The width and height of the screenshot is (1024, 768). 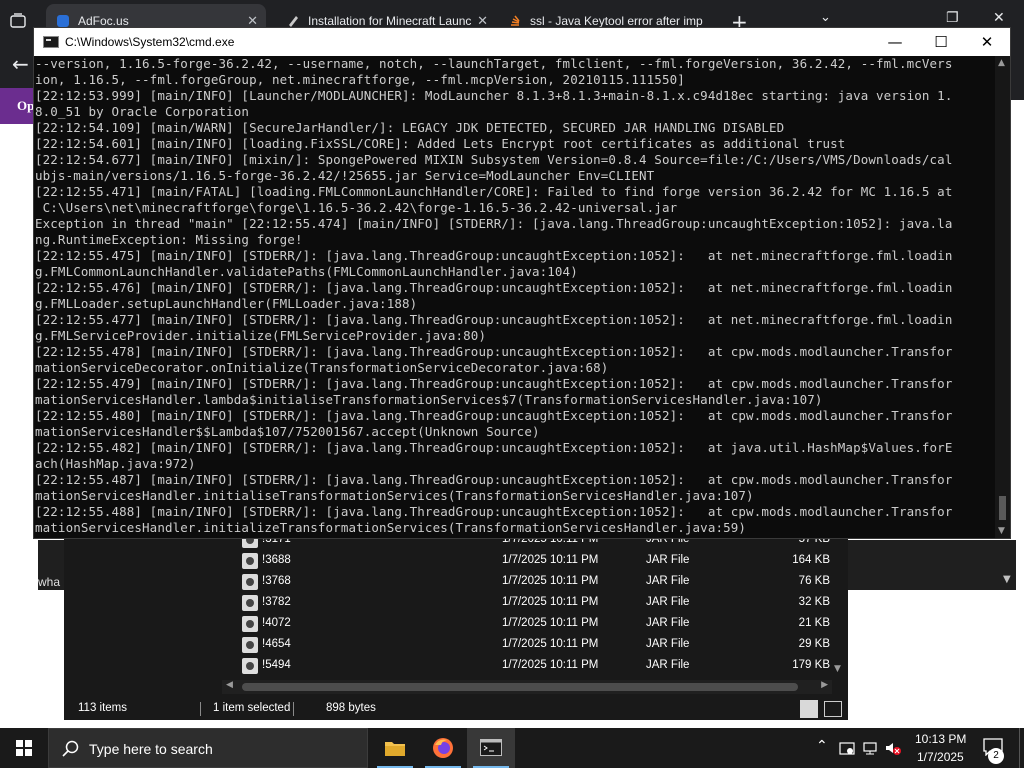 What do you see at coordinates (999, 18) in the screenshot?
I see `close-icon: ✕` at bounding box center [999, 18].